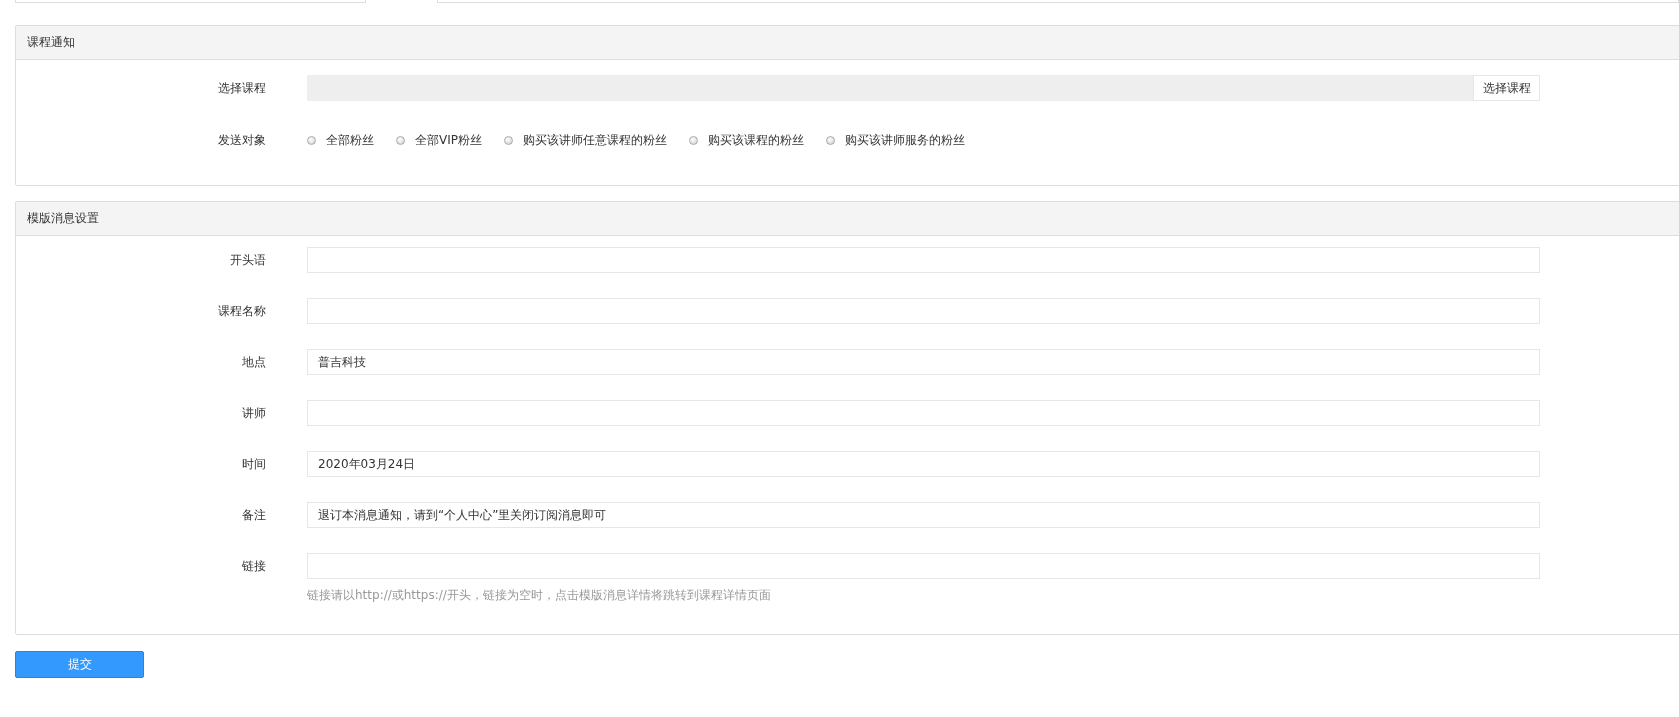 Image resolution: width=1679 pixels, height=717 pixels. I want to click on hint-text: 链接请以http://或https://开头，链接为空时，点击模版消息详情将跳转到课程详情页面, so click(539, 595).